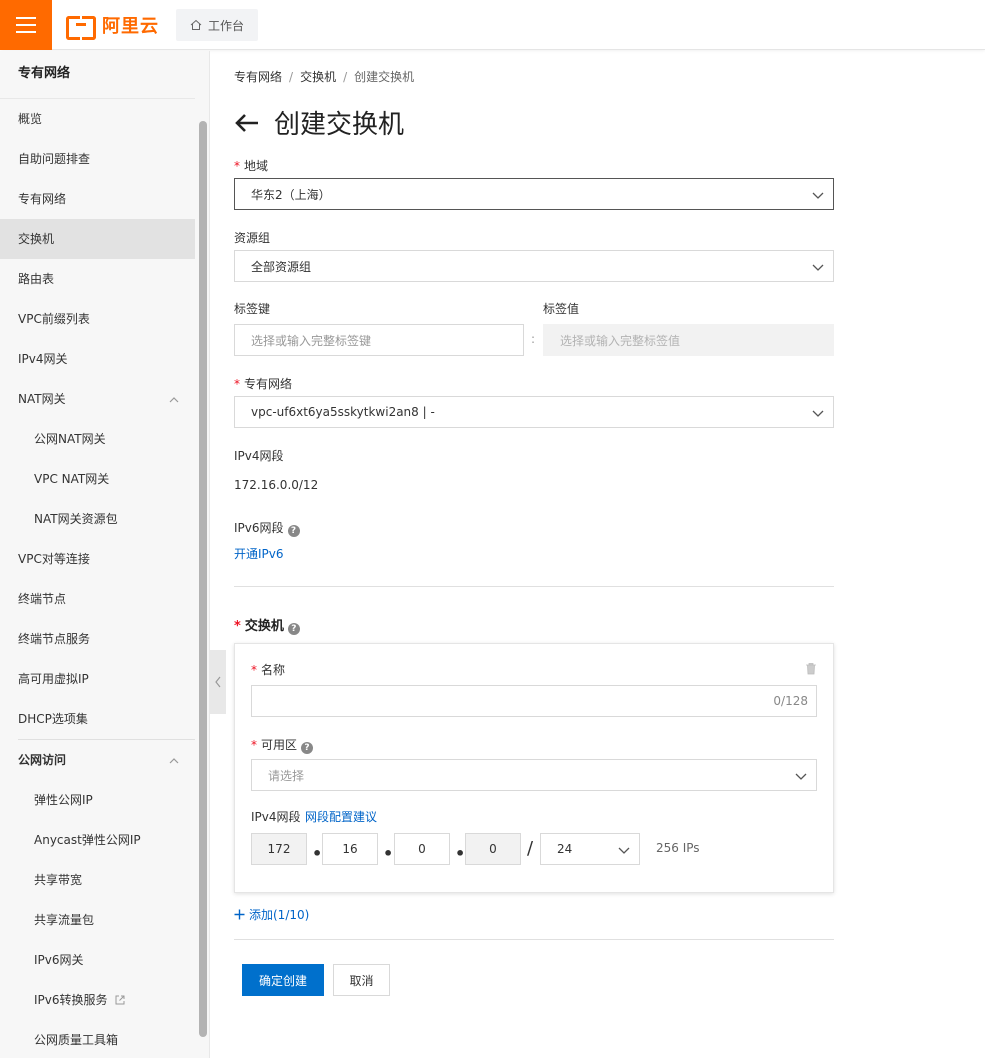 The height and width of the screenshot is (1058, 985). Describe the element at coordinates (130, 26) in the screenshot. I see `logo-text: 阿里云` at that location.